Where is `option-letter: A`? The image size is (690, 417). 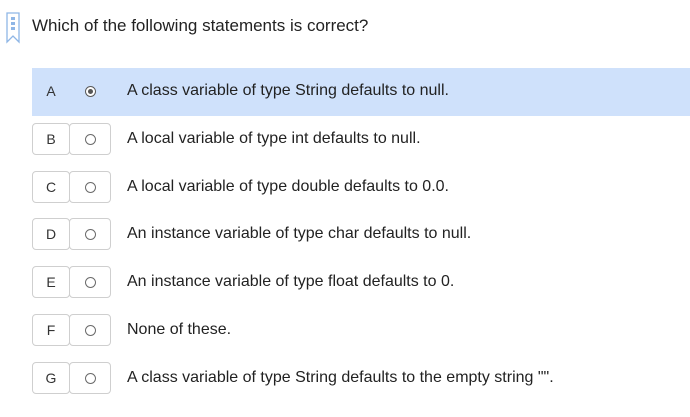
option-letter: A is located at coordinates (51, 91).